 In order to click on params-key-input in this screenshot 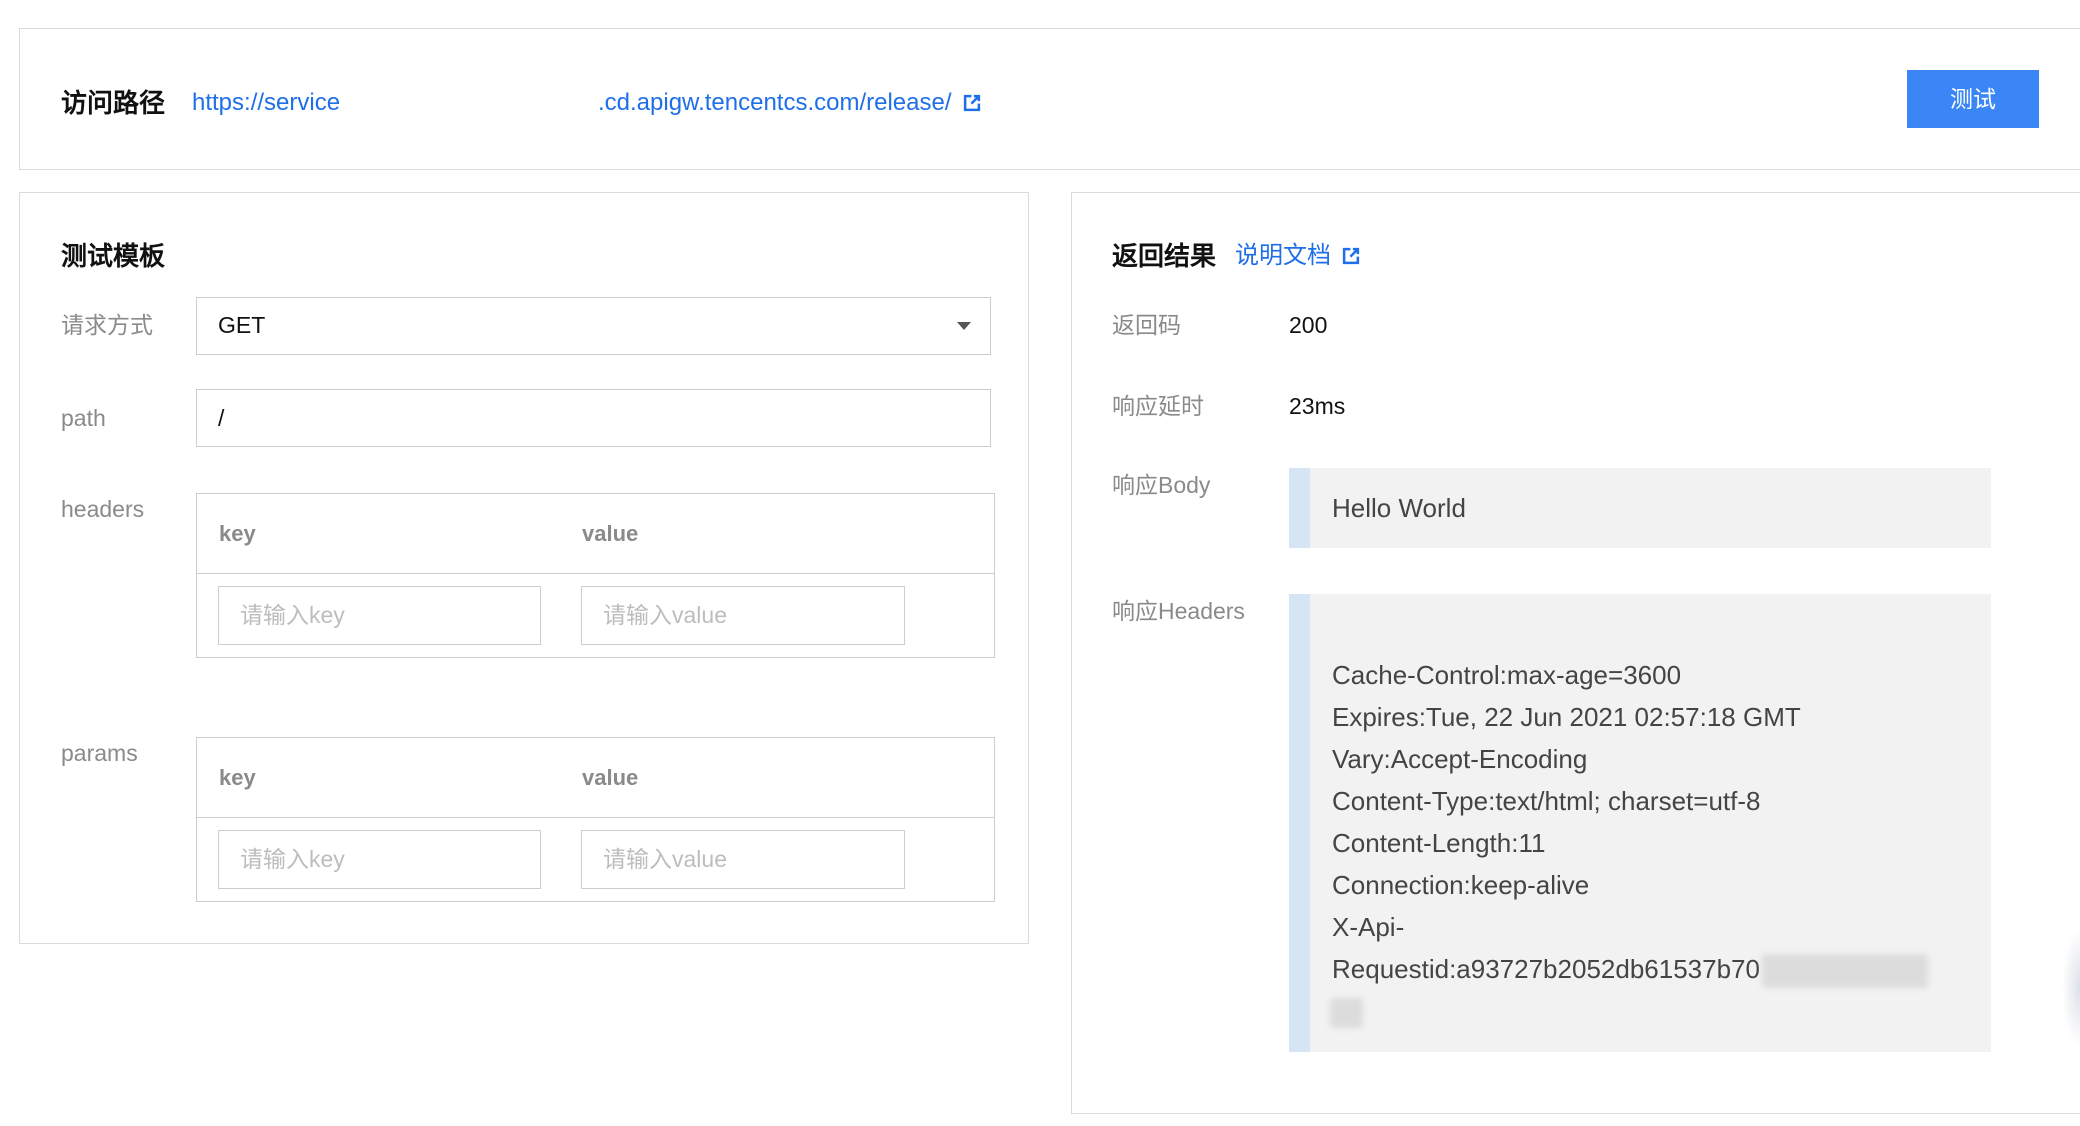, I will do `click(379, 859)`.